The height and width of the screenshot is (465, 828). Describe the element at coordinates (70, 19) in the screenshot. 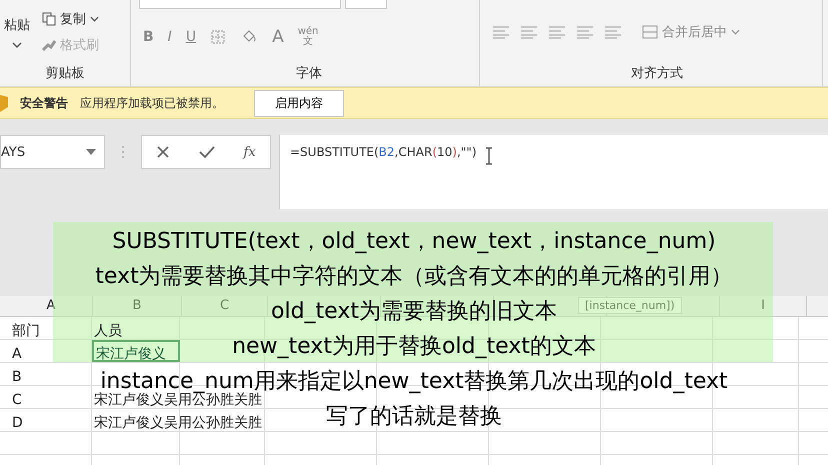

I see `copy-button: 复制` at that location.